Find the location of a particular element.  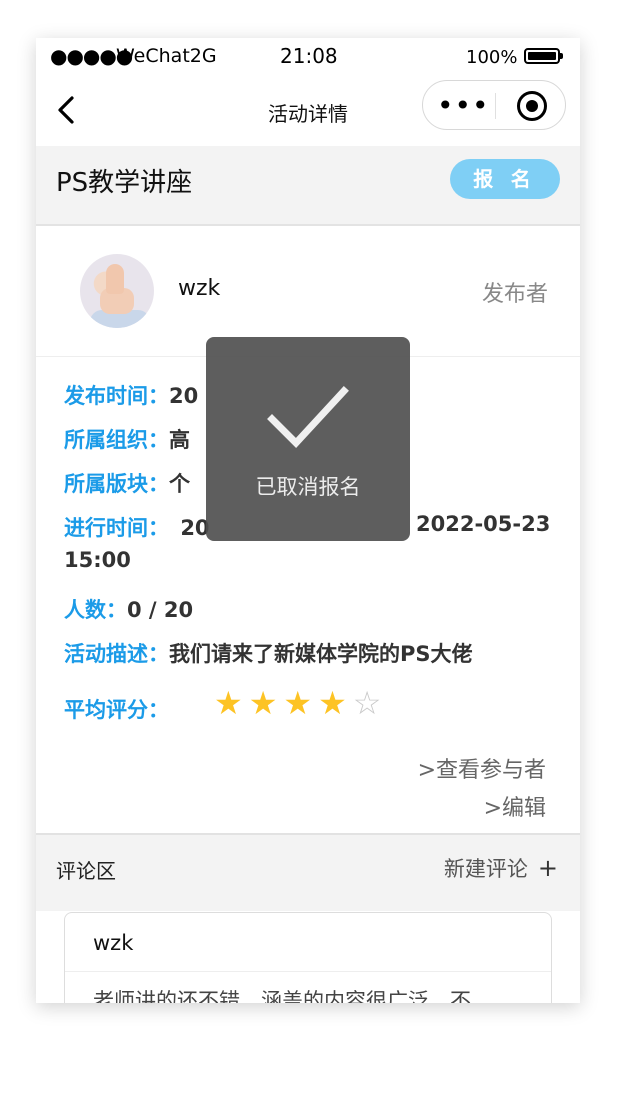

publisher-role: 发布者 is located at coordinates (515, 294).